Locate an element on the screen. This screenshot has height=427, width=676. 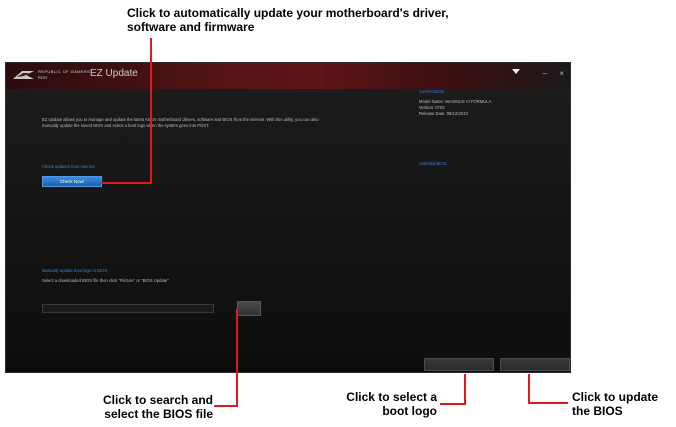
app-title: EZ Update is located at coordinates (114, 73).